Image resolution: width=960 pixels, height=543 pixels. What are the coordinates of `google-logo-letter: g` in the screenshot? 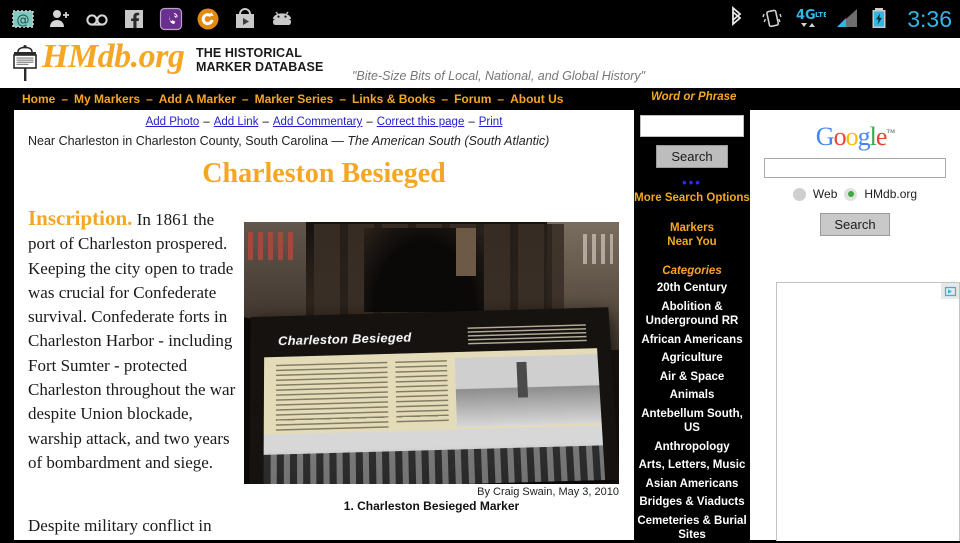 It's located at (864, 136).